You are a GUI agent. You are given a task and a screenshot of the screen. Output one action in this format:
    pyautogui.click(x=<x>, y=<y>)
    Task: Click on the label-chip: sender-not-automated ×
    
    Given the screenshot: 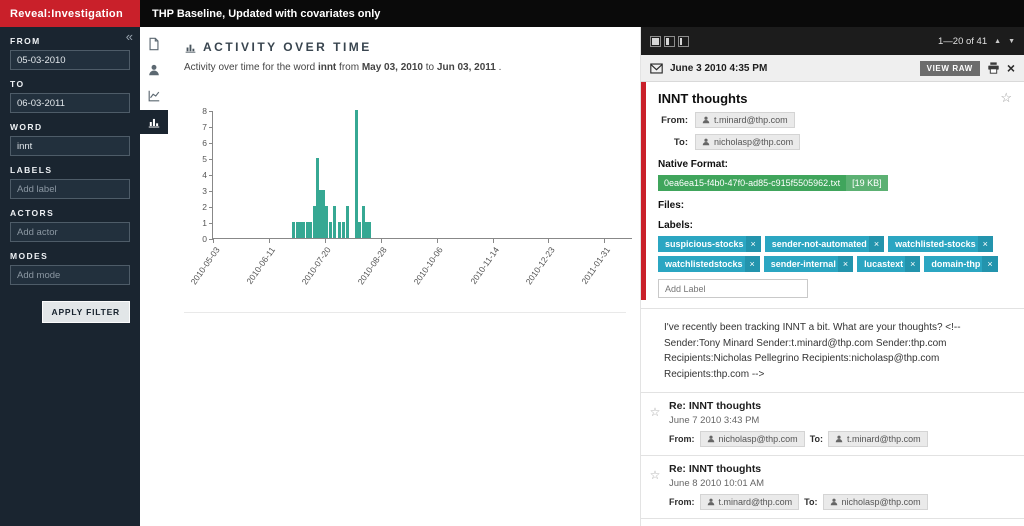 What is the action you would take?
    pyautogui.click(x=824, y=244)
    